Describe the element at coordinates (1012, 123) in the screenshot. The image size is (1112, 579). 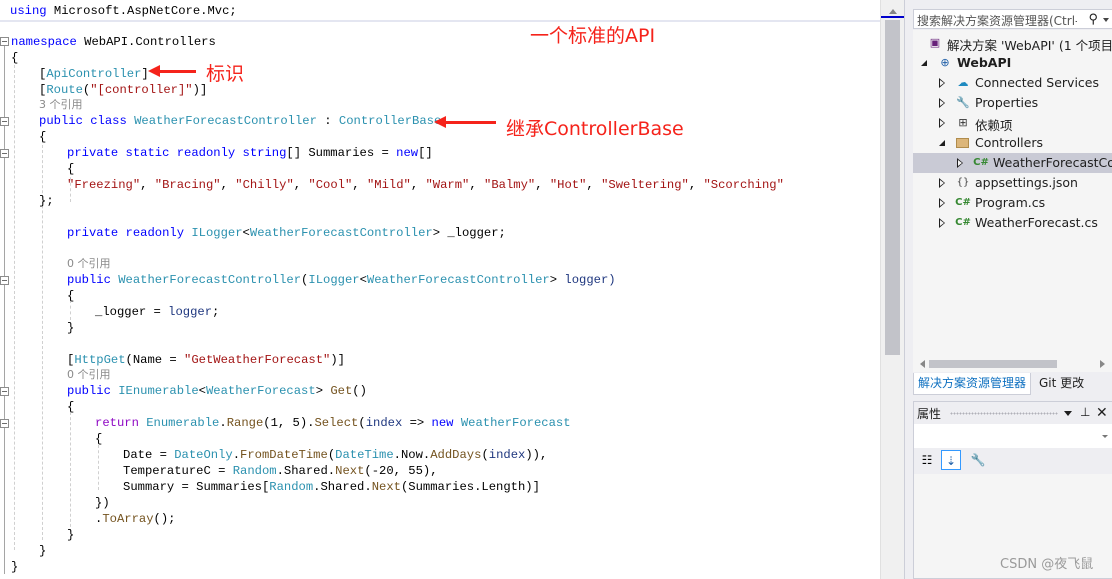
I see `tree-node-dependencies: ⊞ 依赖项` at that location.